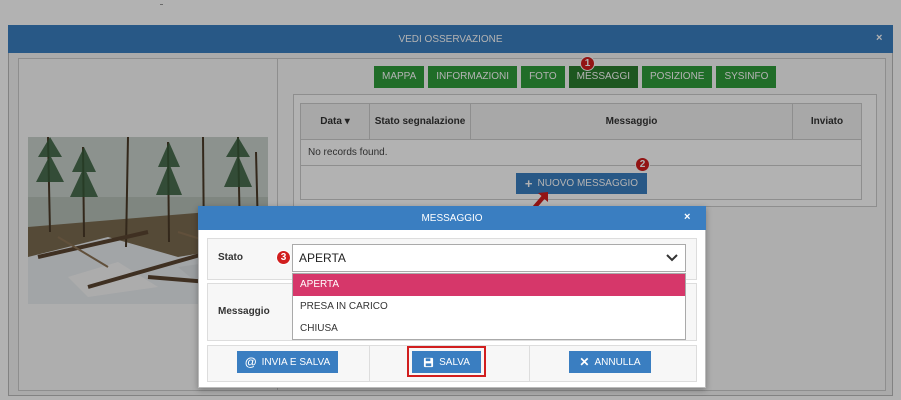 Image resolution: width=901 pixels, height=400 pixels. I want to click on dialog-titlebar: MESSAGGIO, so click(452, 218).